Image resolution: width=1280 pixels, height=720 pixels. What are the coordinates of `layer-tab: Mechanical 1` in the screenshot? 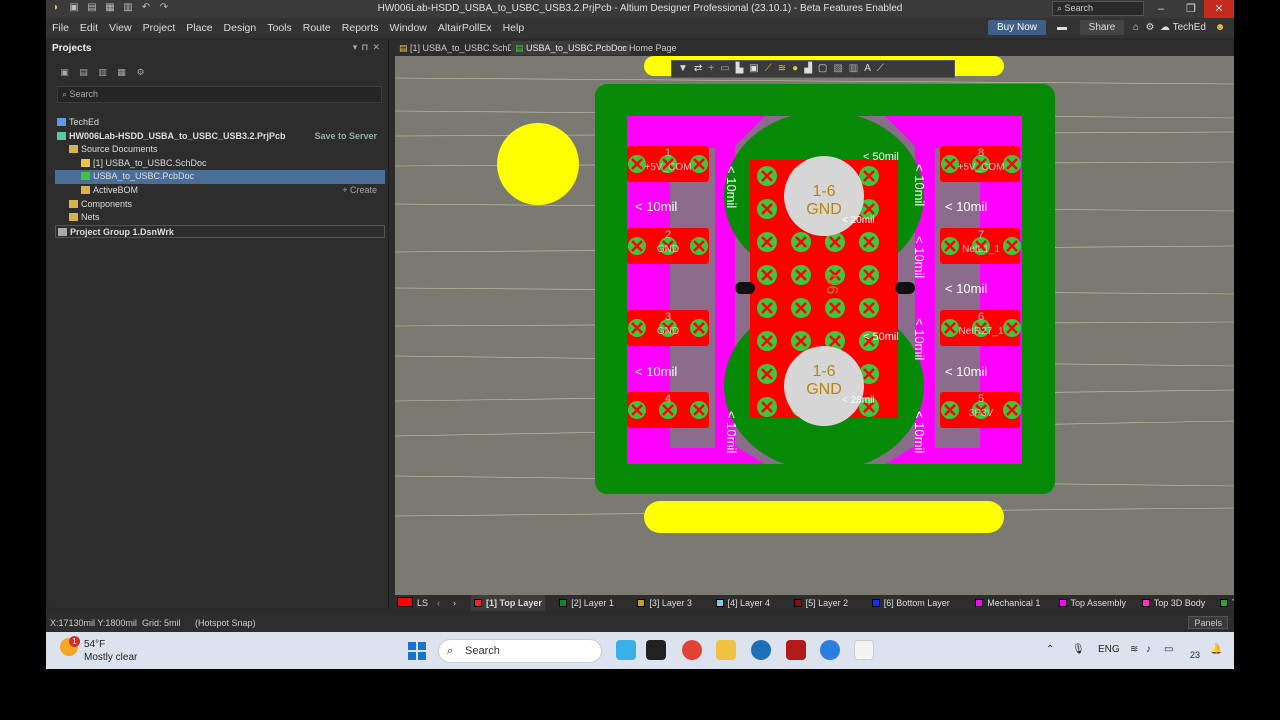 It's located at (1007, 603).